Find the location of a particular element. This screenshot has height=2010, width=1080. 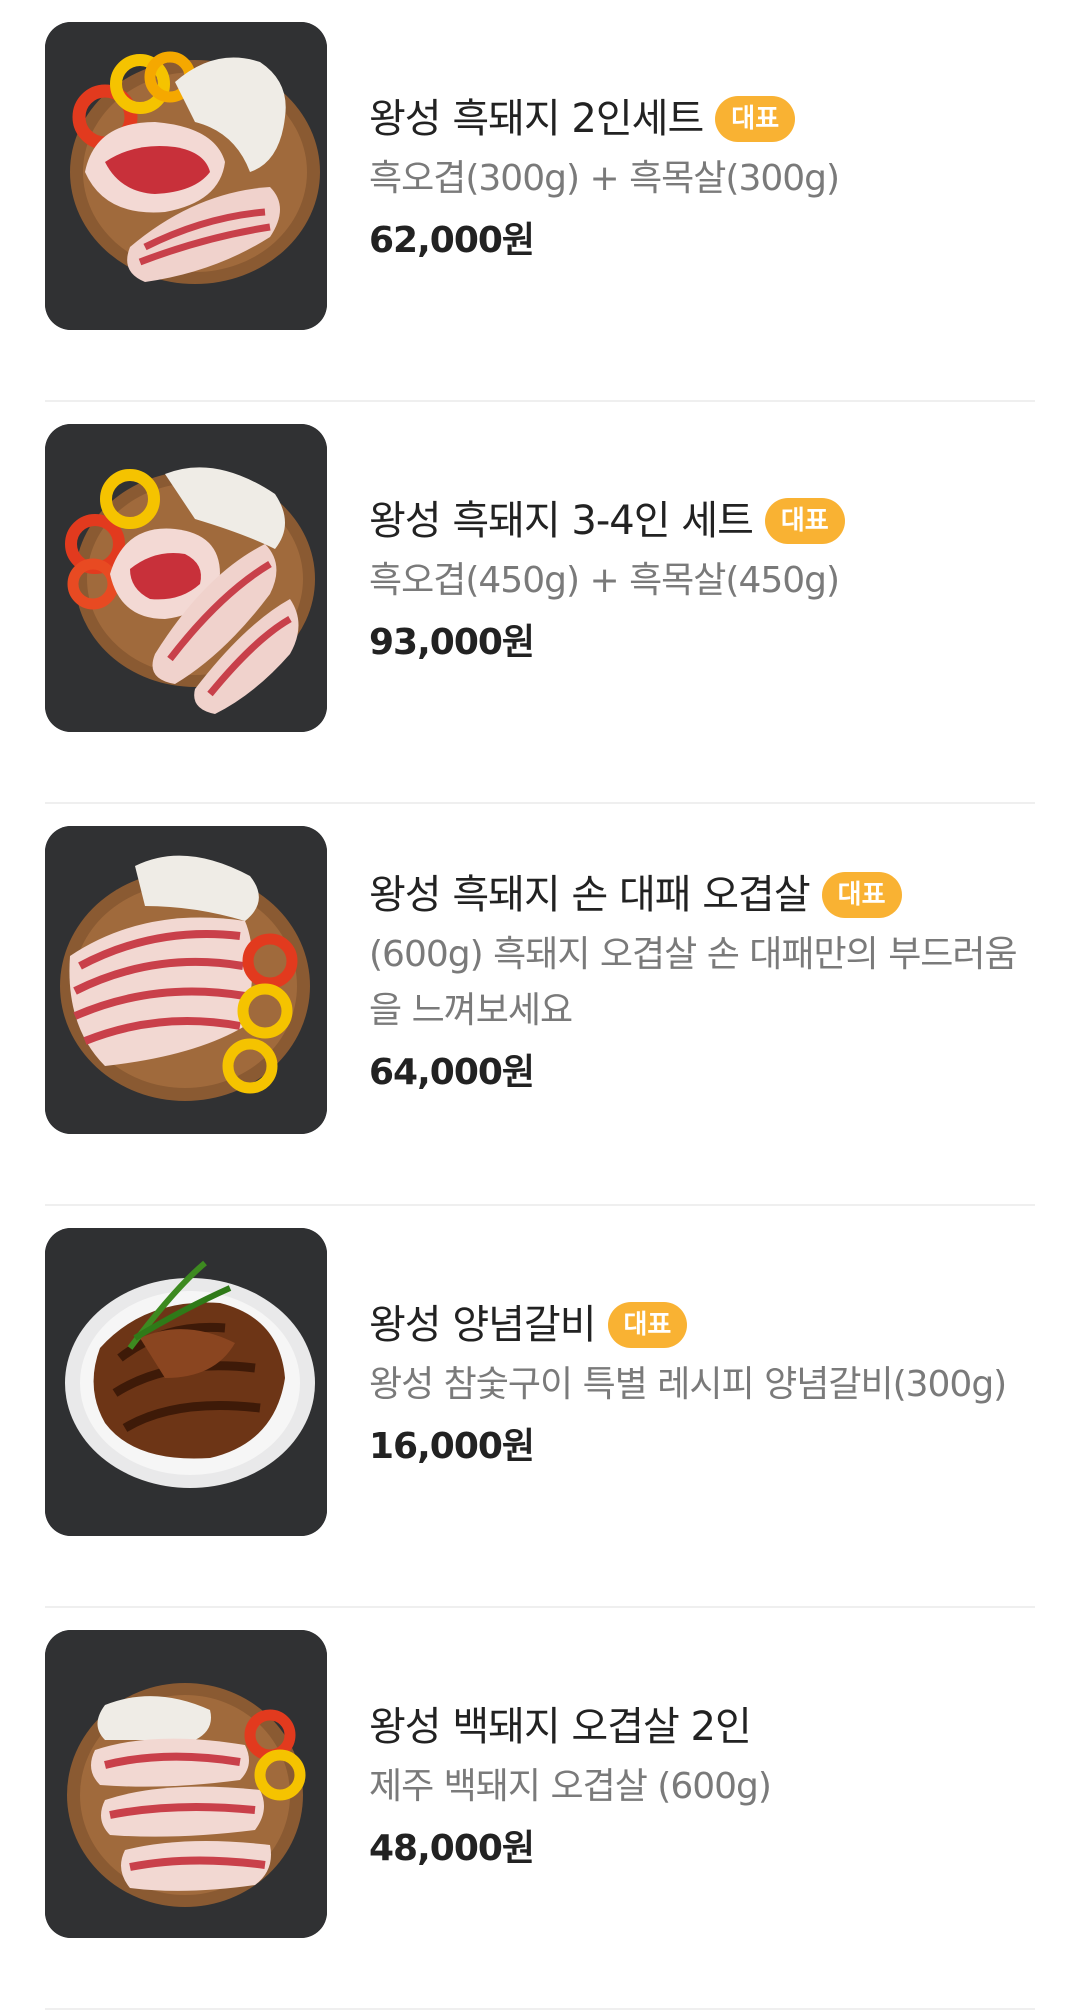

title-row: 왕성 흑돼지 손 대패 오겹살 대표 is located at coordinates (702, 895).